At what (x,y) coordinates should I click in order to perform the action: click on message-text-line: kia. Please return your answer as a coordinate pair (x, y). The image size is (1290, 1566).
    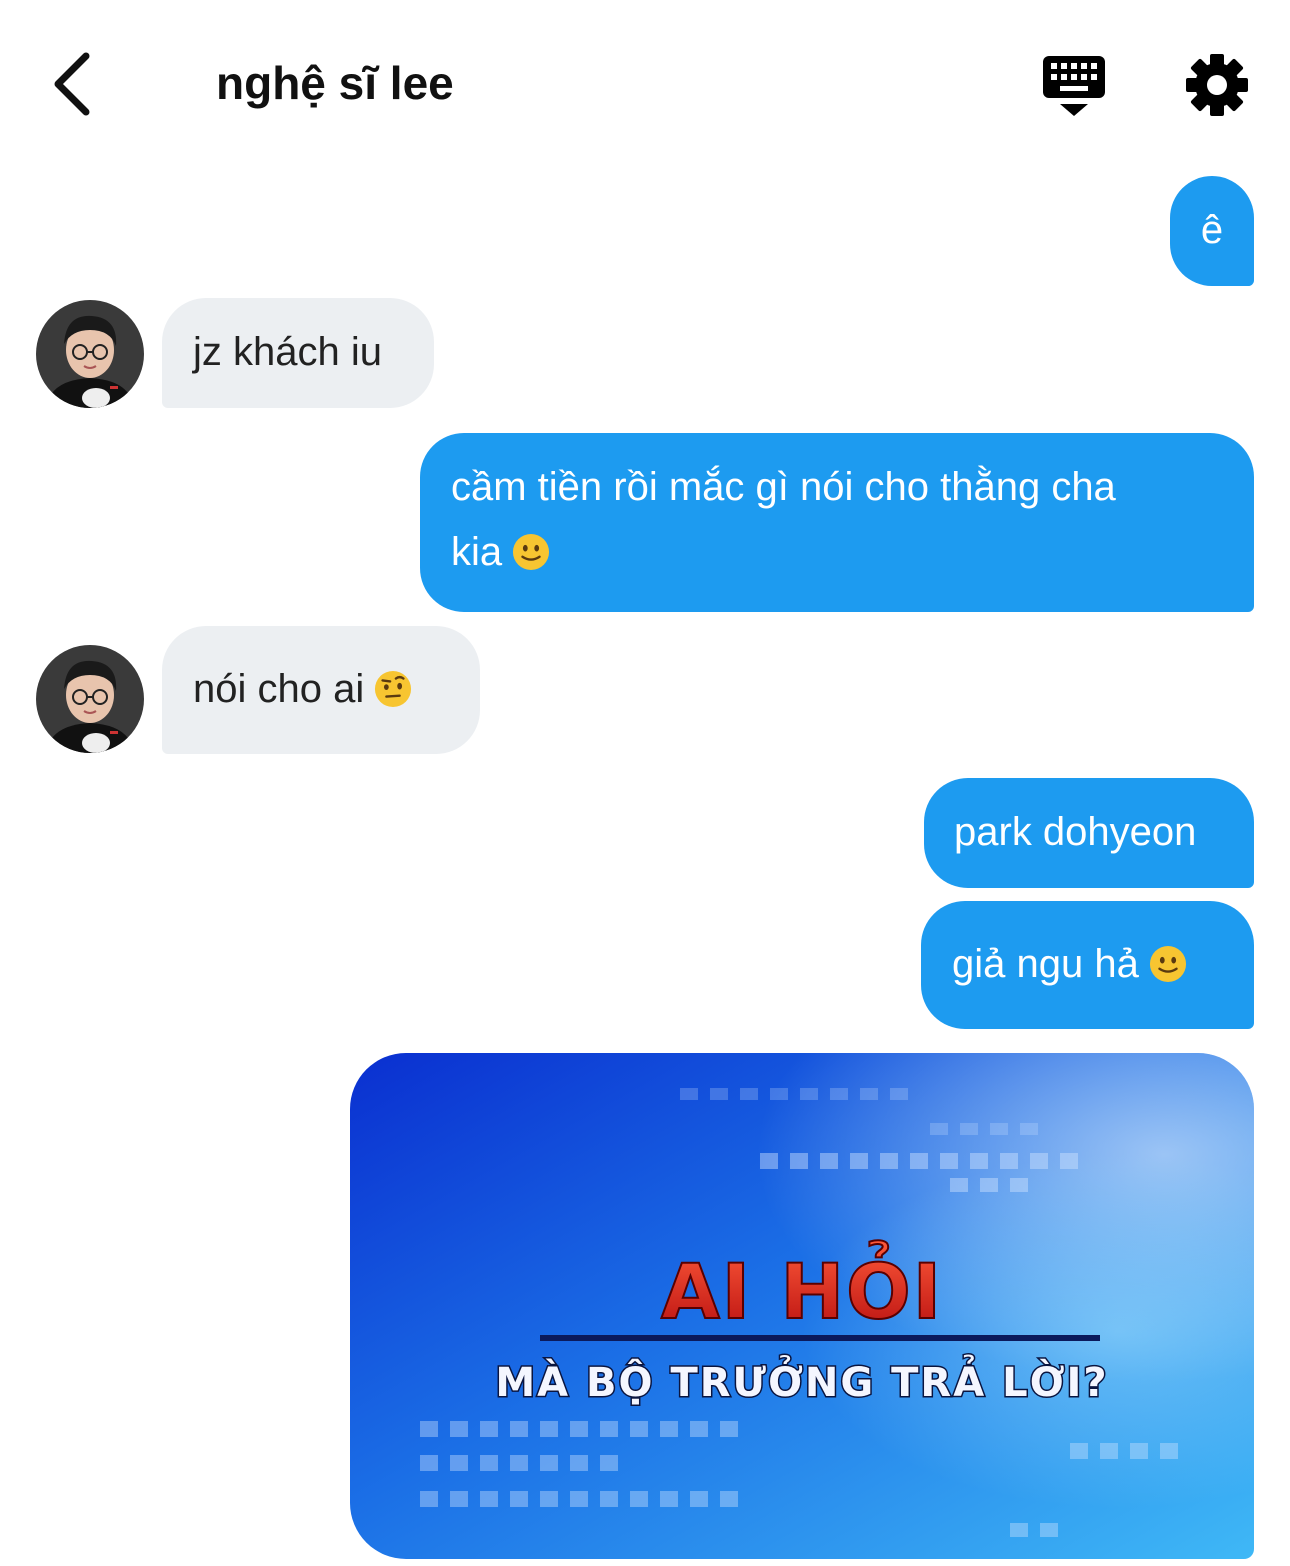
    Looking at the image, I should click on (477, 552).